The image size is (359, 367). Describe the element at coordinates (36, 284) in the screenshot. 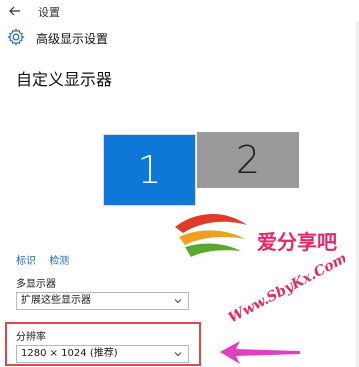

I see `multi-display-label: 多显示器` at that location.